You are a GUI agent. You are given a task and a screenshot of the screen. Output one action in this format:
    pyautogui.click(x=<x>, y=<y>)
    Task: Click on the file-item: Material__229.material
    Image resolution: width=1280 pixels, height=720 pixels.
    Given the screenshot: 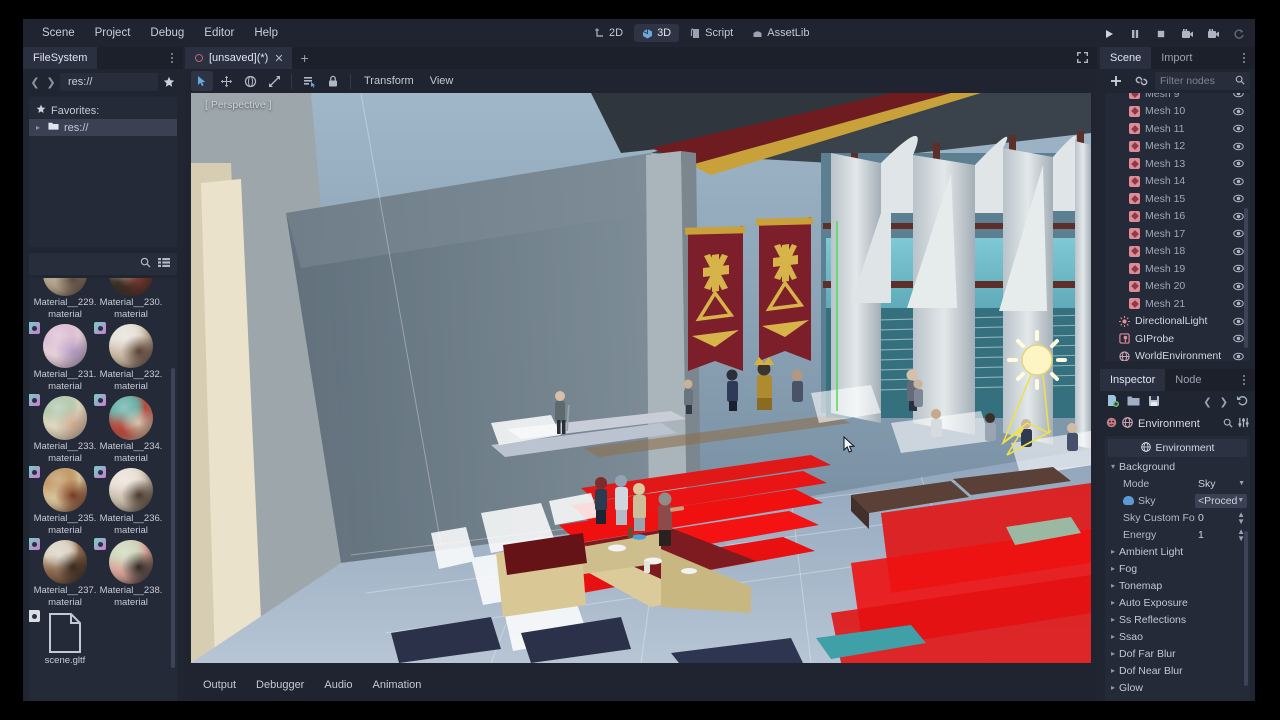 What is the action you would take?
    pyautogui.click(x=65, y=299)
    